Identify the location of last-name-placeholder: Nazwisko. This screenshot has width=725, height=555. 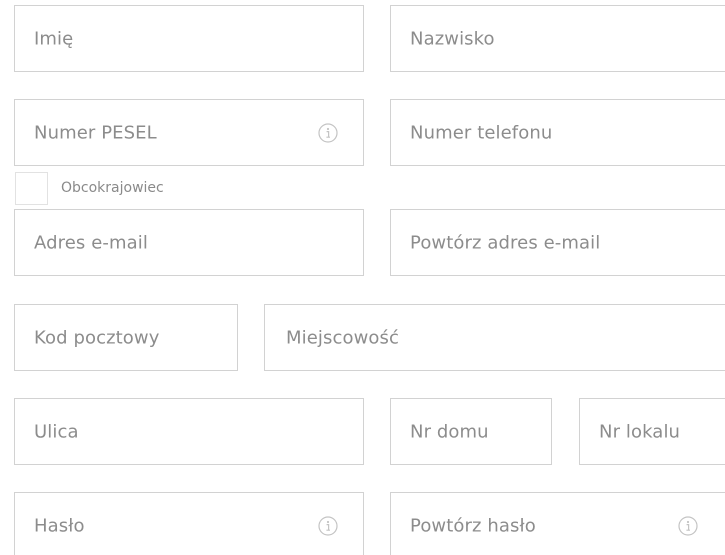
(452, 38).